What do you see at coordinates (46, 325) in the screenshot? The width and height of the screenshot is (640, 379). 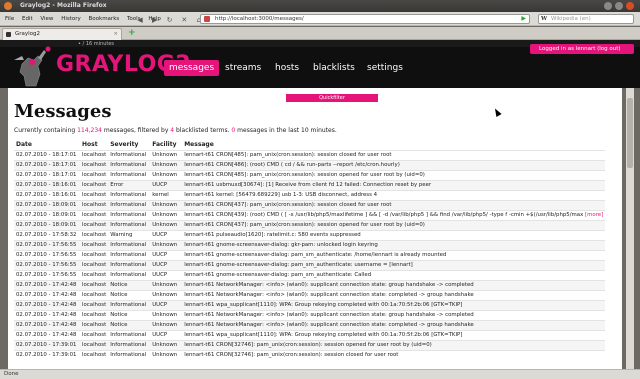 I see `cell-date-text: 02.07.2010 - 17:42:48` at bounding box center [46, 325].